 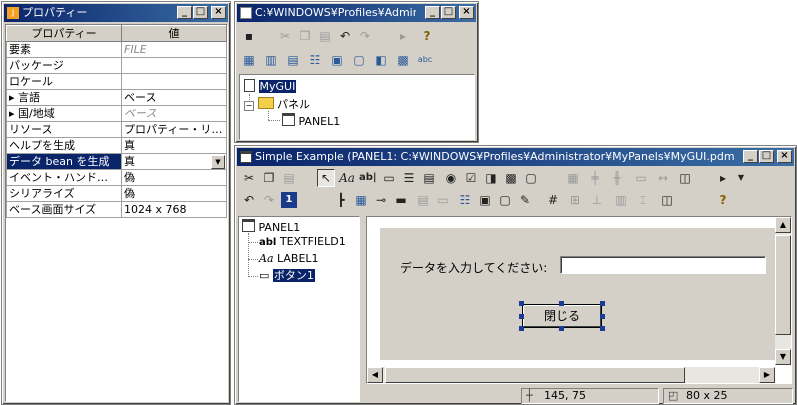 What do you see at coordinates (767, 375) in the screenshot?
I see `scroll-right-icon: ▶` at bounding box center [767, 375].